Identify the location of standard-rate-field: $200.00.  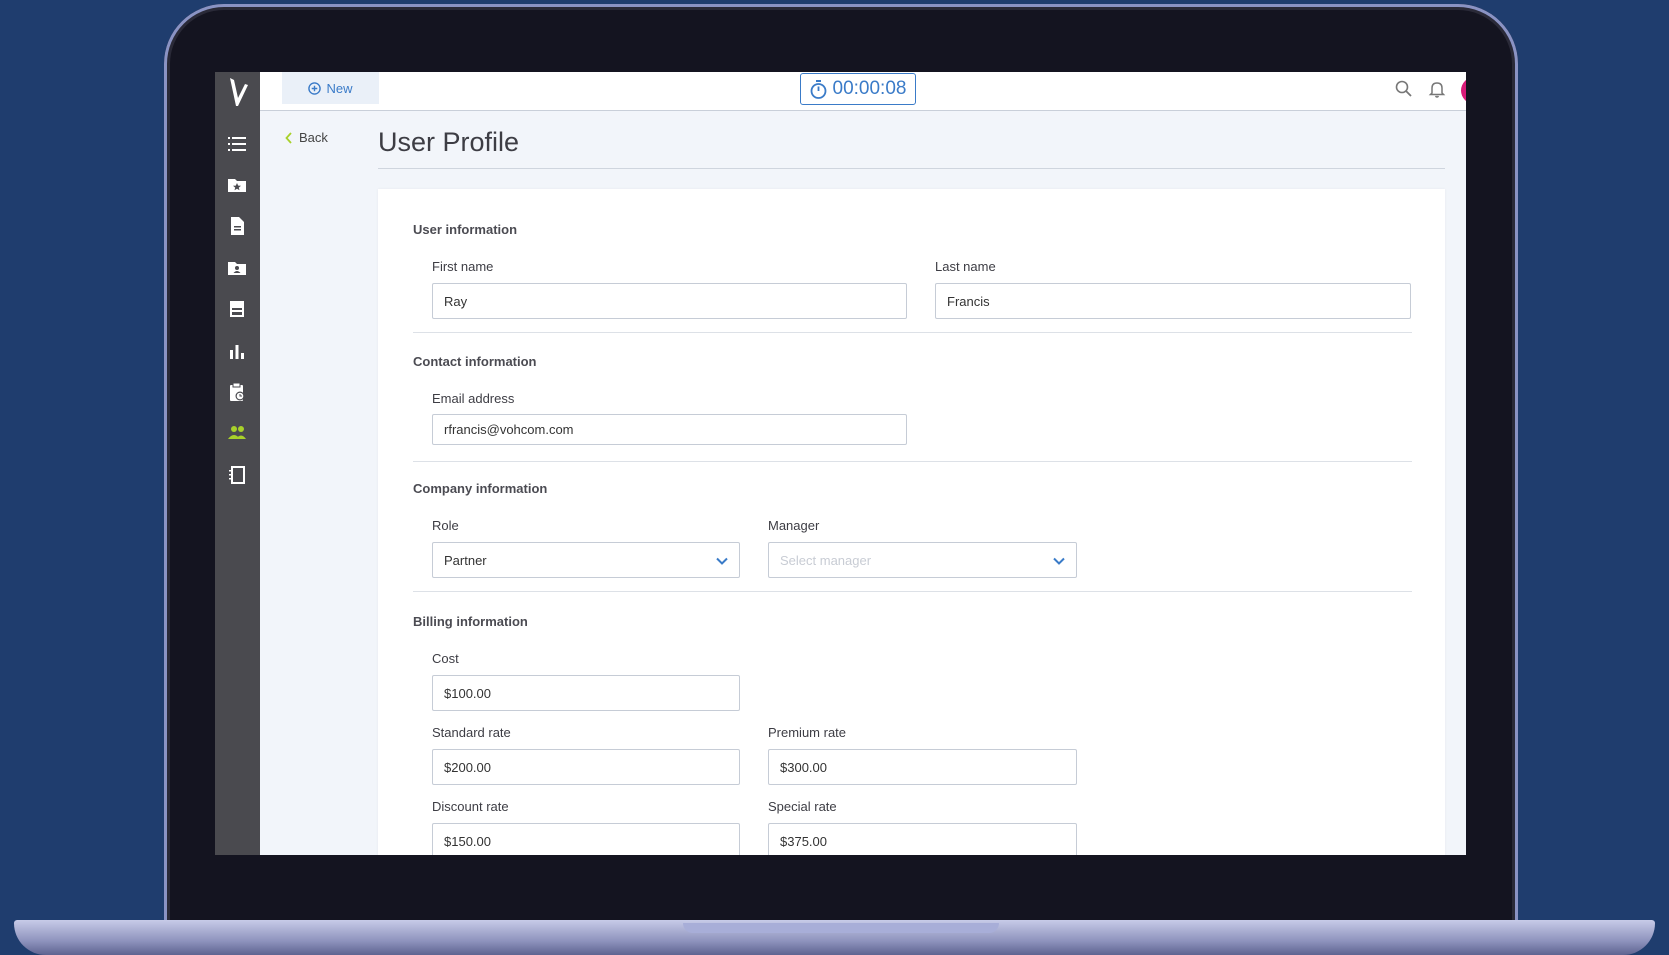
(586, 767).